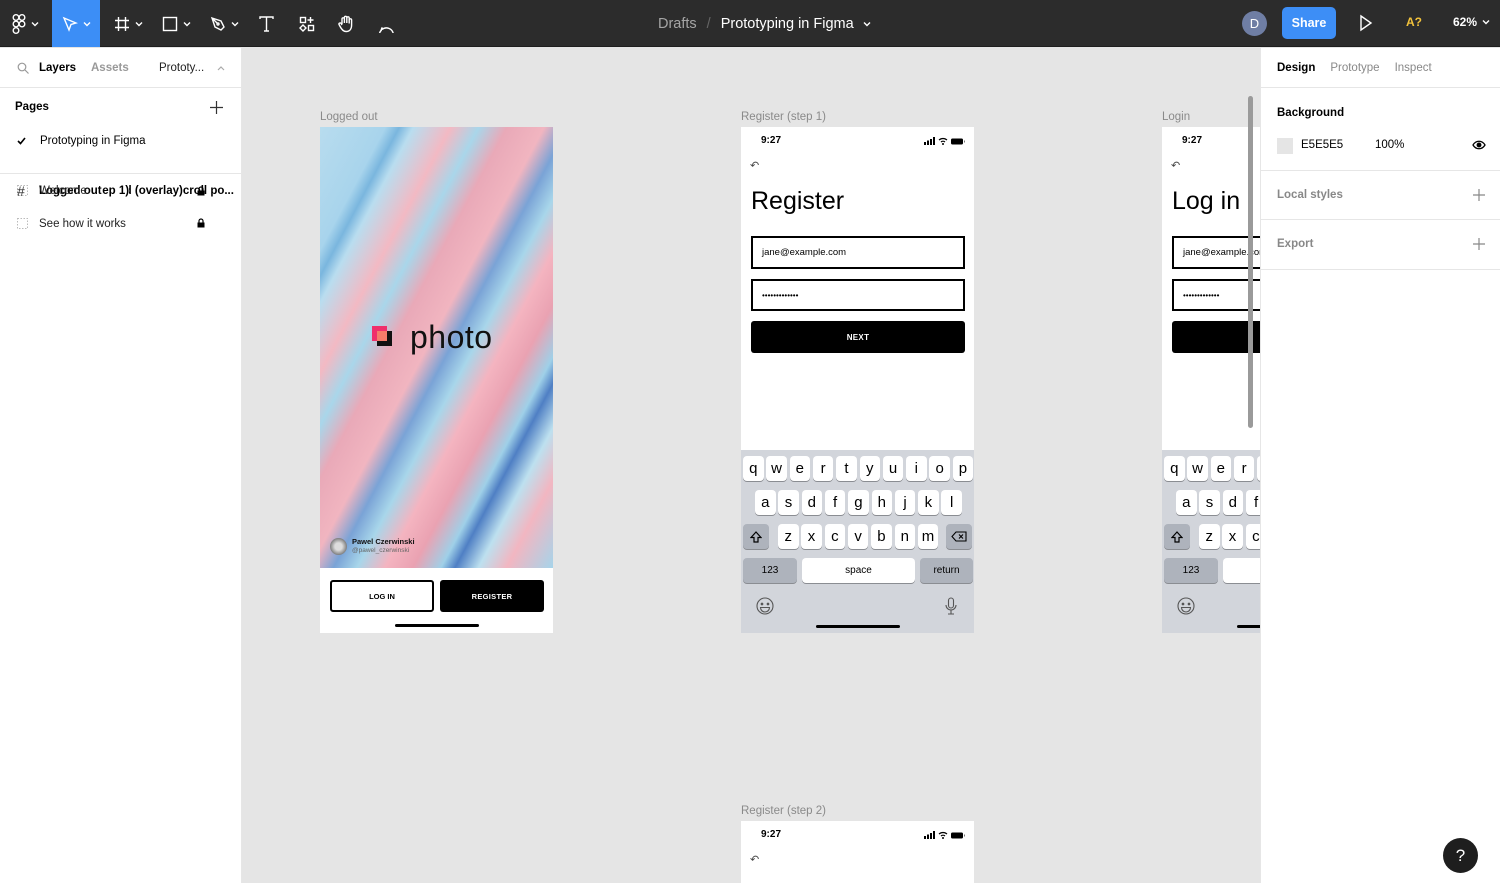 The image size is (1500, 883). Describe the element at coordinates (787, 24) in the screenshot. I see `file-name: Prototyping in Figma` at that location.